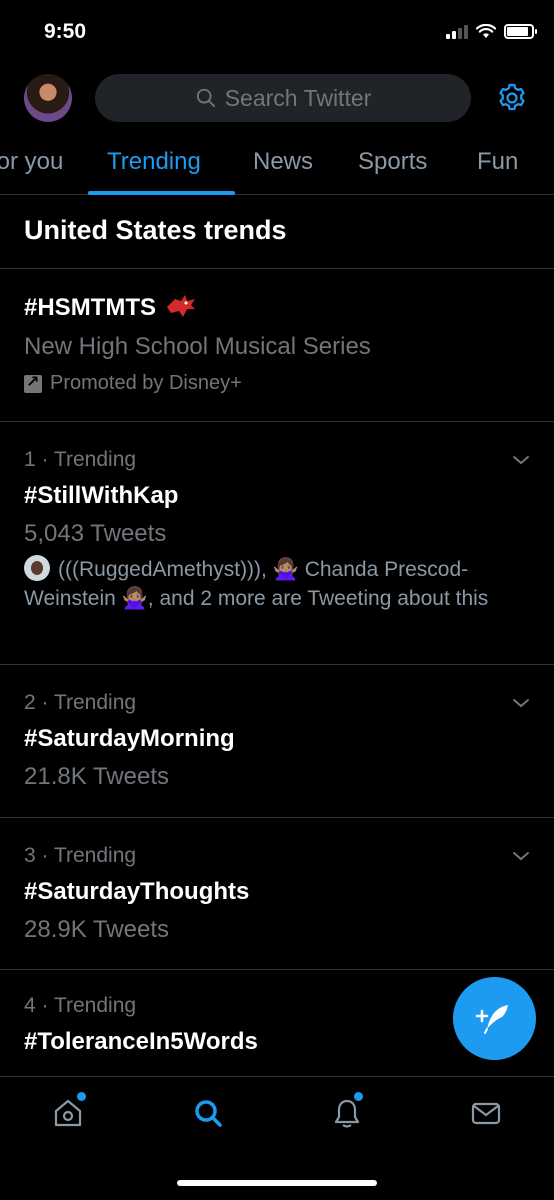 The width and height of the screenshot is (554, 1200). Describe the element at coordinates (347, 1113) in the screenshot. I see `notifications-icon` at that location.